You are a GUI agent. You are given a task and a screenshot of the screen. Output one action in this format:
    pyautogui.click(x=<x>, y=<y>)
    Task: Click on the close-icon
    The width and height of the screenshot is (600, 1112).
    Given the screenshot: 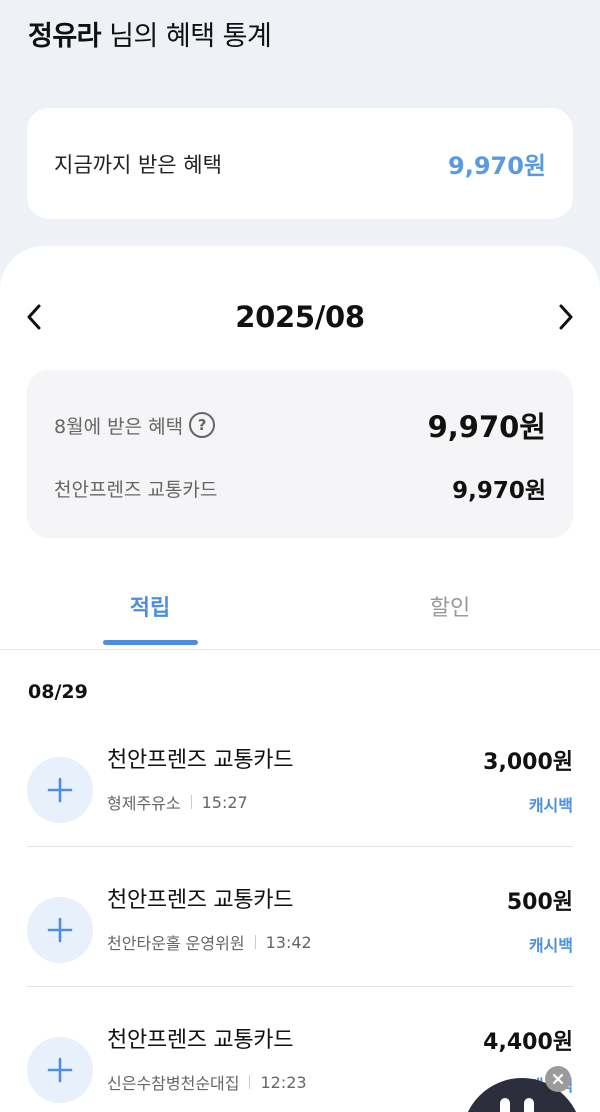 What is the action you would take?
    pyautogui.click(x=558, y=1079)
    